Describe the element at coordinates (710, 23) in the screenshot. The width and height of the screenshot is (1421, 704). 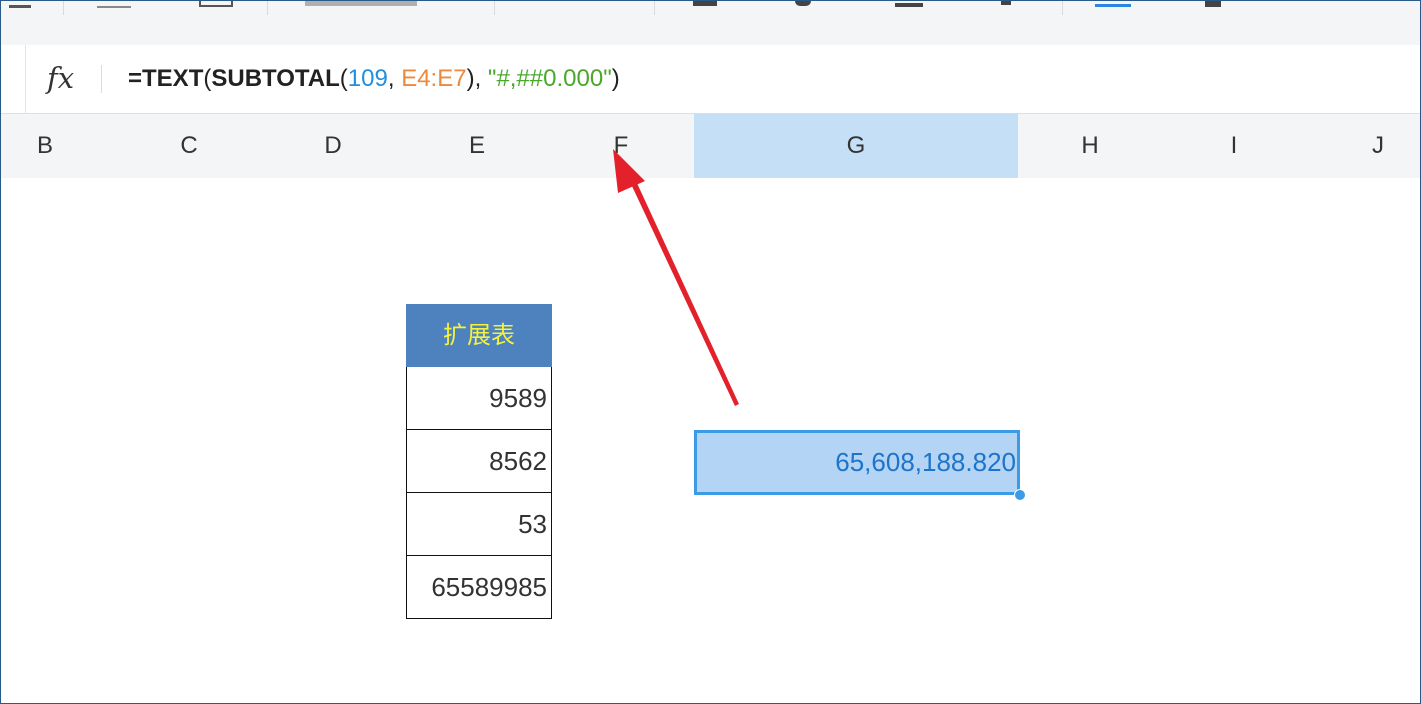
I see `toolbar` at that location.